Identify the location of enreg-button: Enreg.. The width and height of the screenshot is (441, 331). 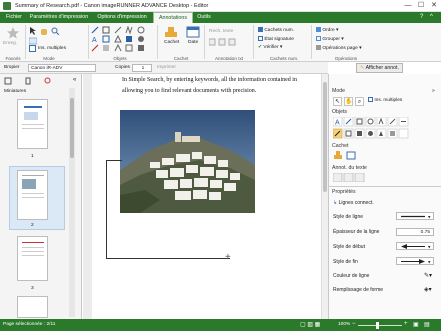
(10, 43).